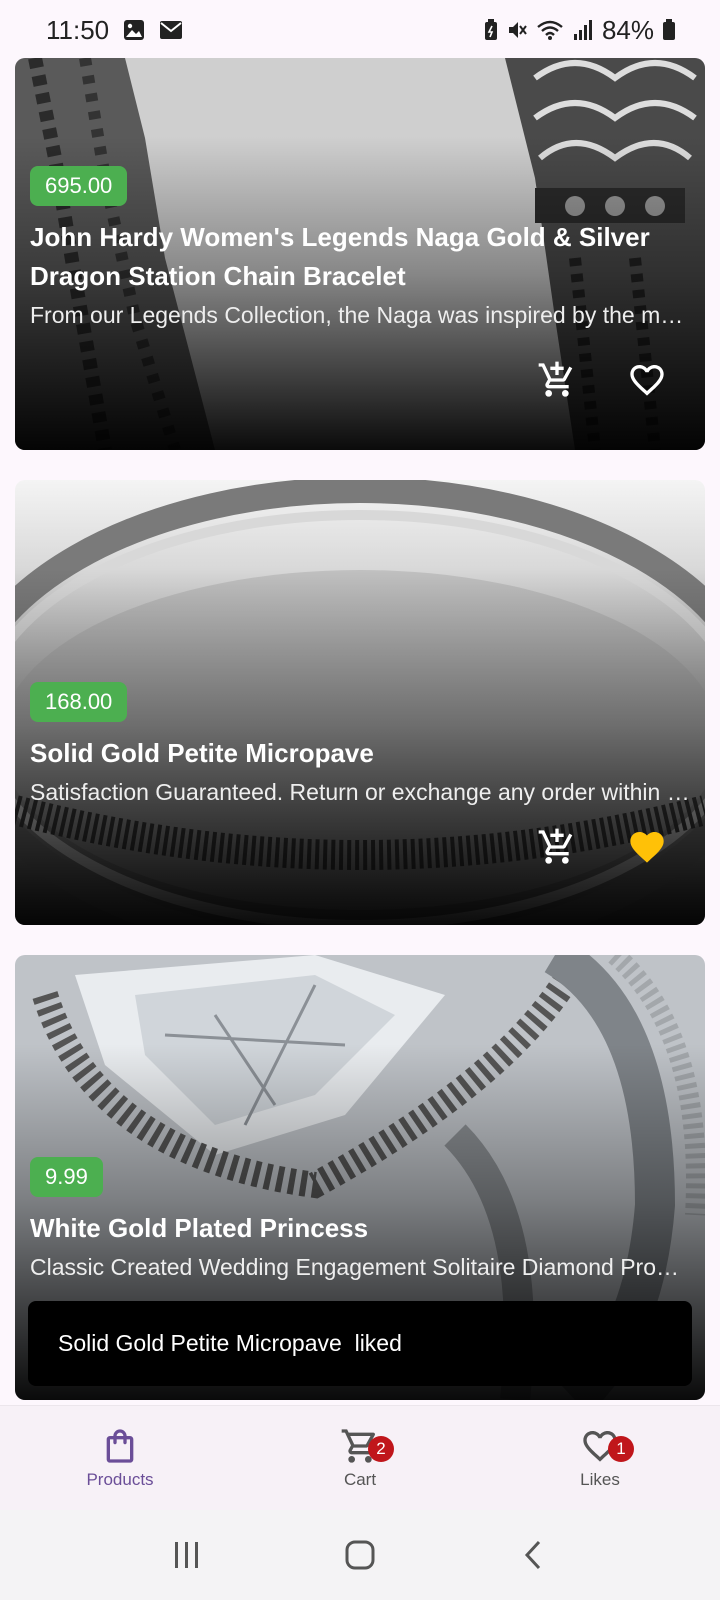 The height and width of the screenshot is (1600, 720). I want to click on snackbar: Solid Gold Petite Micropave liked, so click(360, 1343).